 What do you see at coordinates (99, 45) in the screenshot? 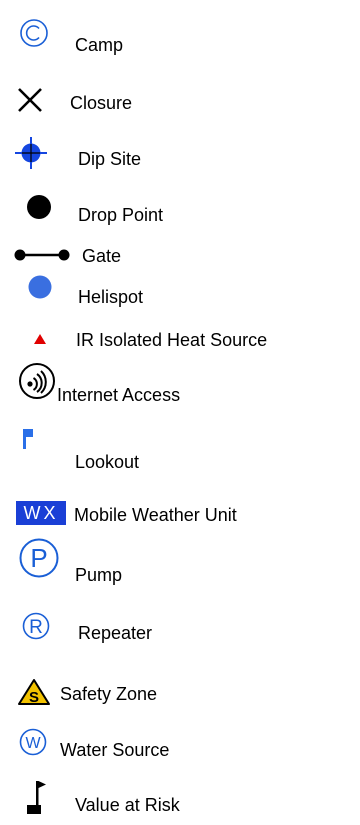
I see `legend-label-camp: Camp` at bounding box center [99, 45].